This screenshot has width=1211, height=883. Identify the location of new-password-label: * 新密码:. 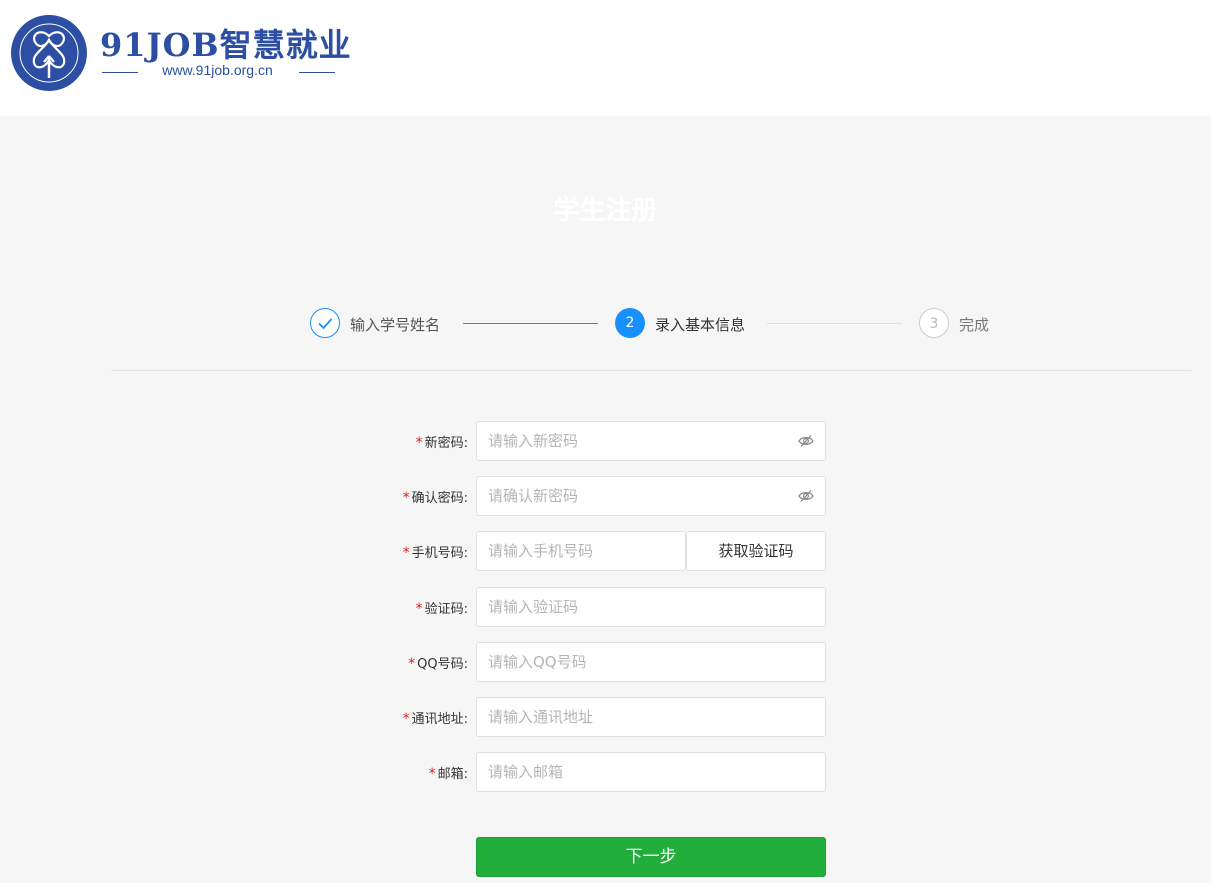
(442, 441).